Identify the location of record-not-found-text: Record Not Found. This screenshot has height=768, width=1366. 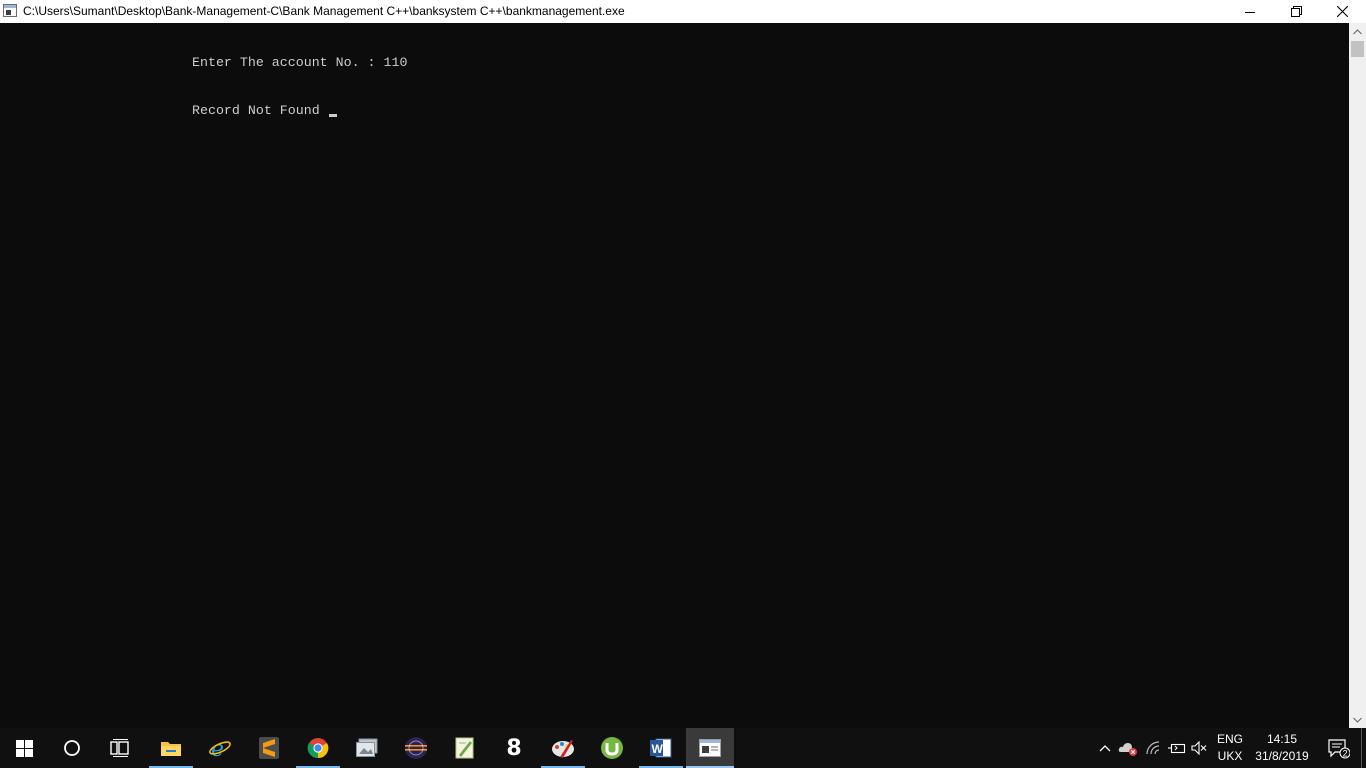
(260, 110).